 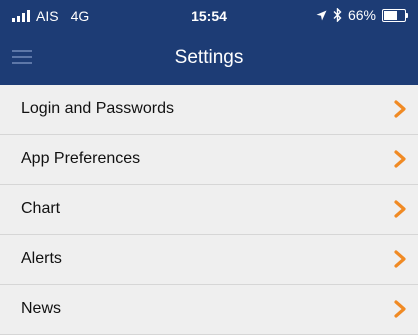 I want to click on battery-icon, so click(x=395, y=15).